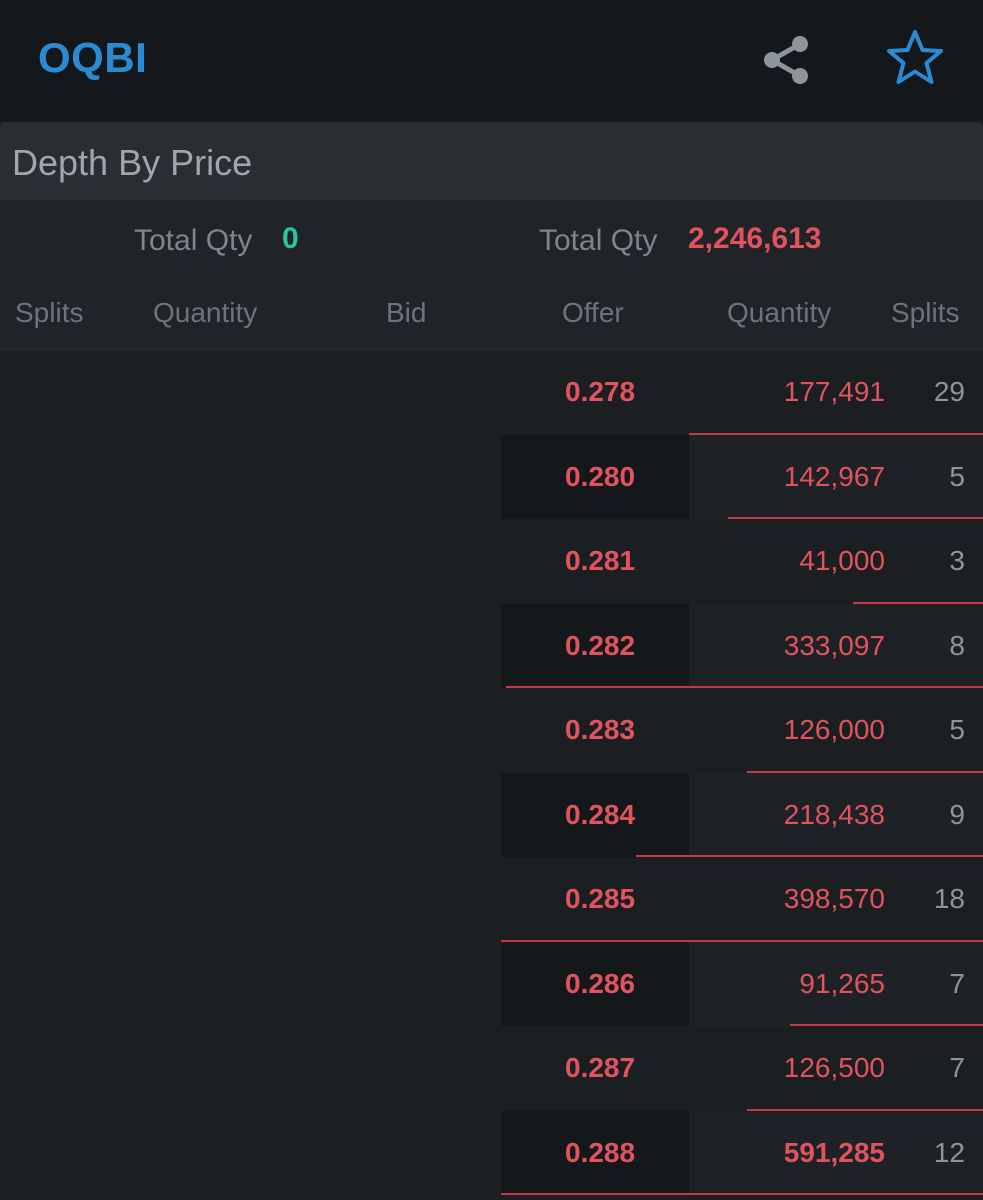  I want to click on offer-quantity: 41,000, so click(842, 560).